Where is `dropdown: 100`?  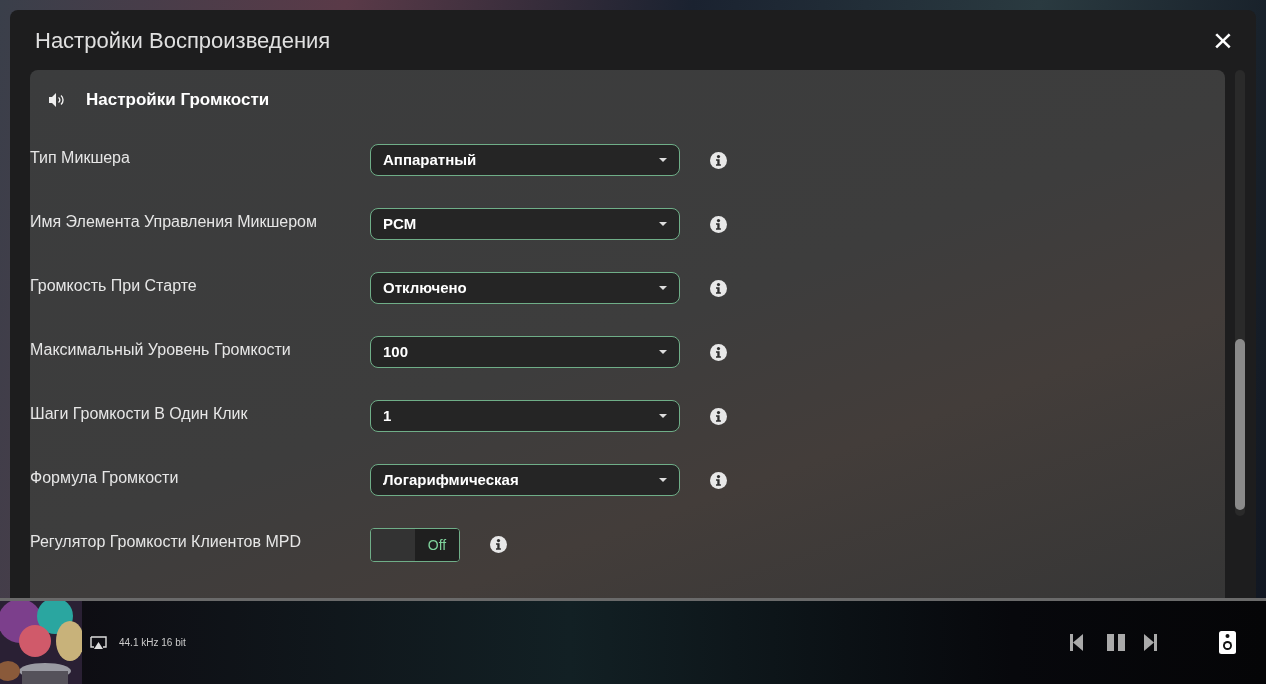 dropdown: 100 is located at coordinates (525, 352).